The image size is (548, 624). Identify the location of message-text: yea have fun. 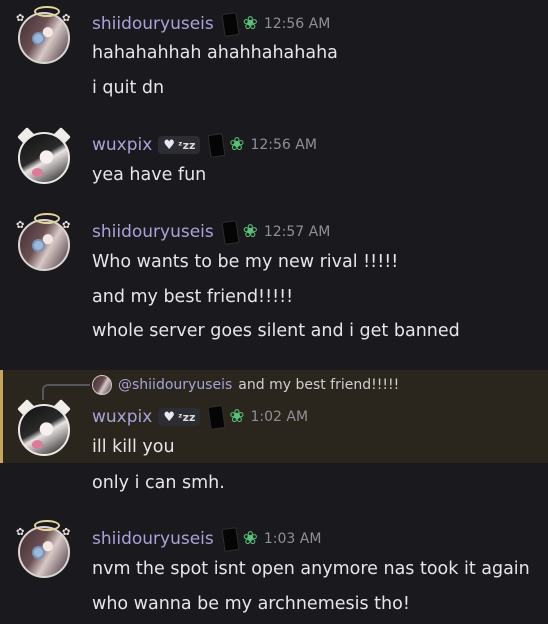
(149, 175).